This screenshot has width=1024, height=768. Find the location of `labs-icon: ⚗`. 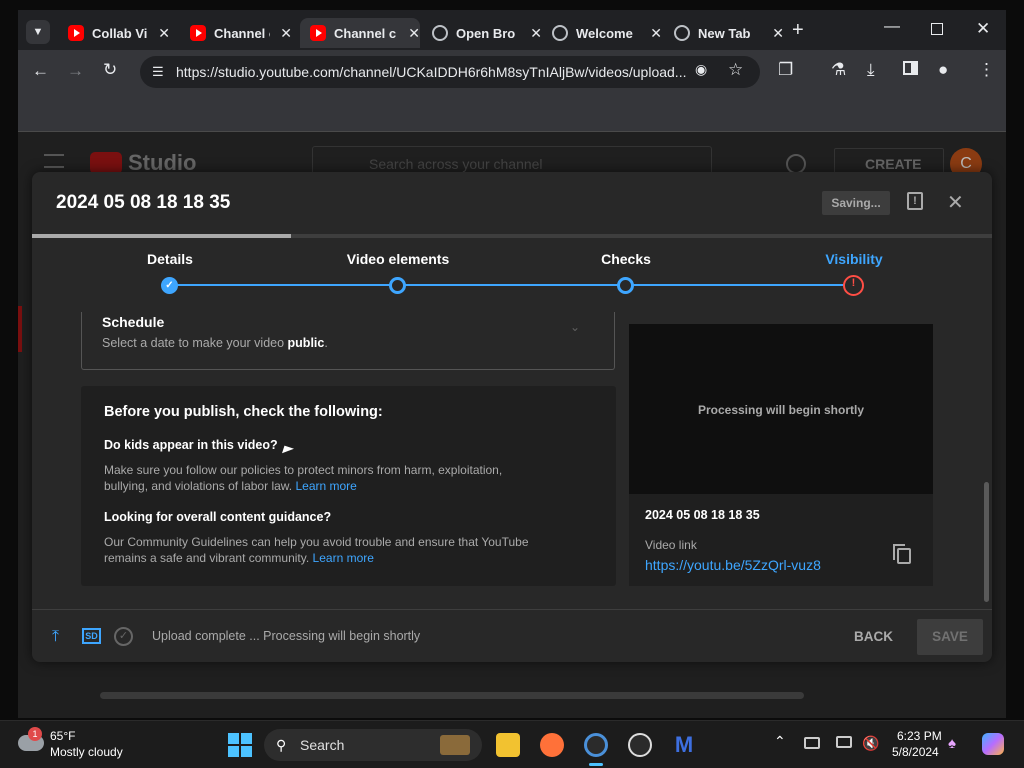

labs-icon: ⚗ is located at coordinates (838, 70).